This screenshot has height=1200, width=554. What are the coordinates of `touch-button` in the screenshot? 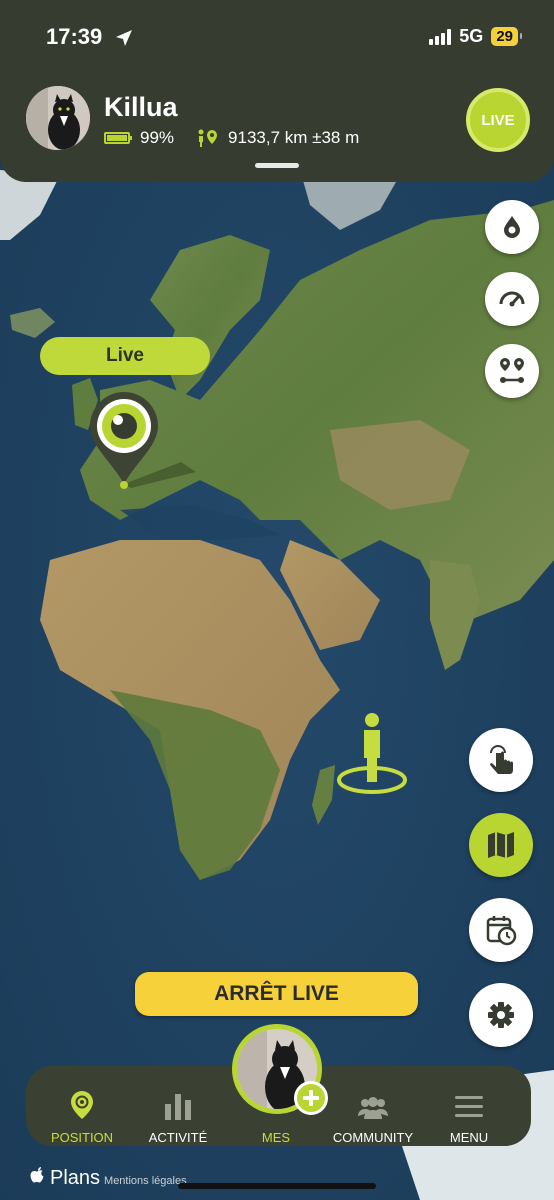 It's located at (501, 760).